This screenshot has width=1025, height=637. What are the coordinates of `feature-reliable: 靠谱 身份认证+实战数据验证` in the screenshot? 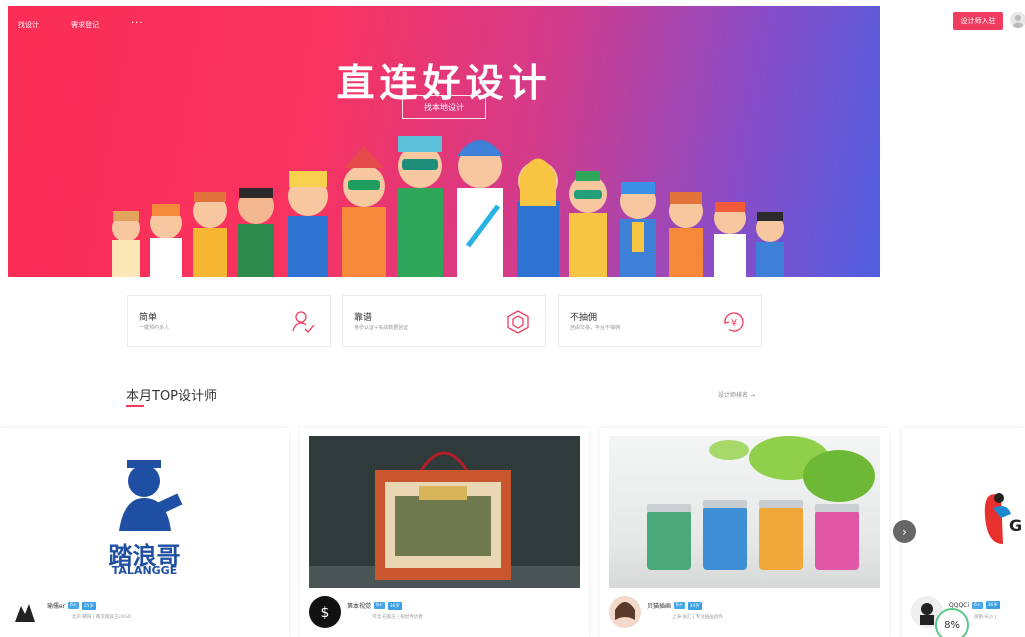 It's located at (444, 321).